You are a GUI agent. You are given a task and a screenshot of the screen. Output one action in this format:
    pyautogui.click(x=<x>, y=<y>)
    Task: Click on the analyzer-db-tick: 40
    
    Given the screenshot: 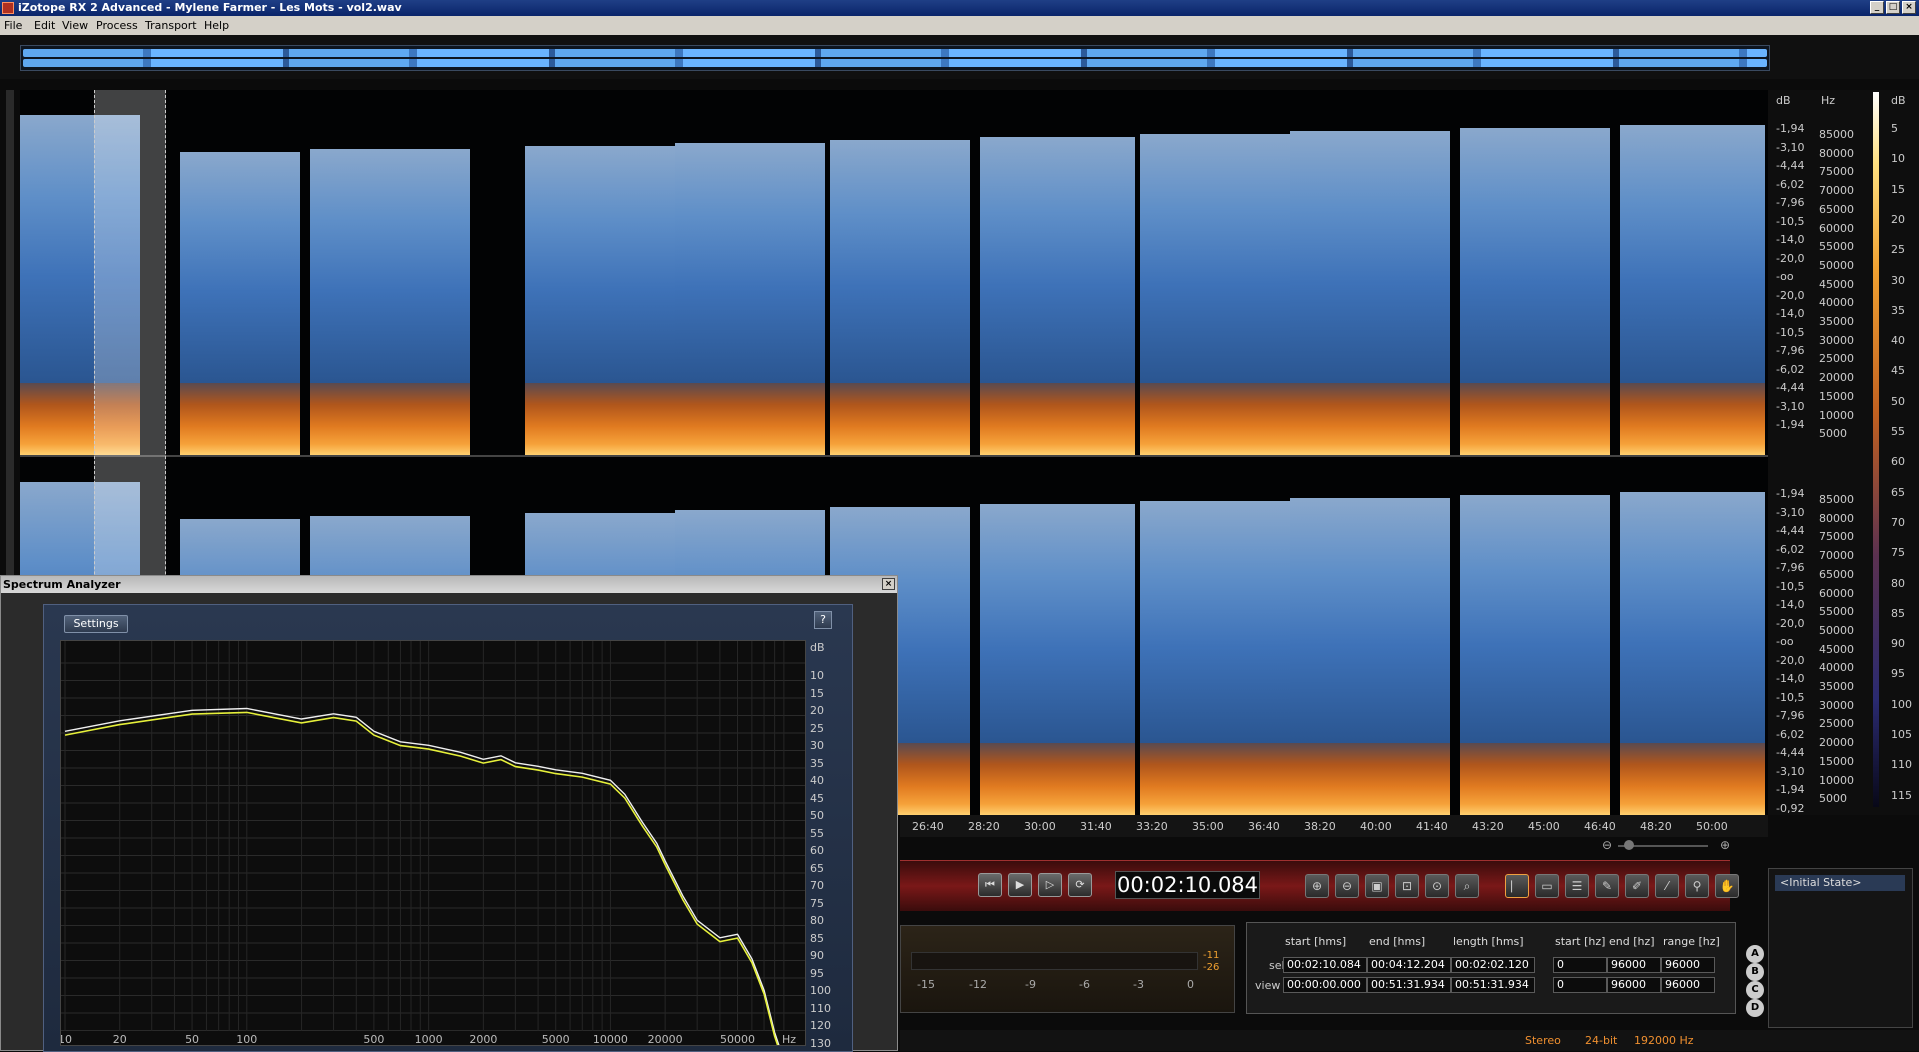 What is the action you would take?
    pyautogui.click(x=817, y=780)
    